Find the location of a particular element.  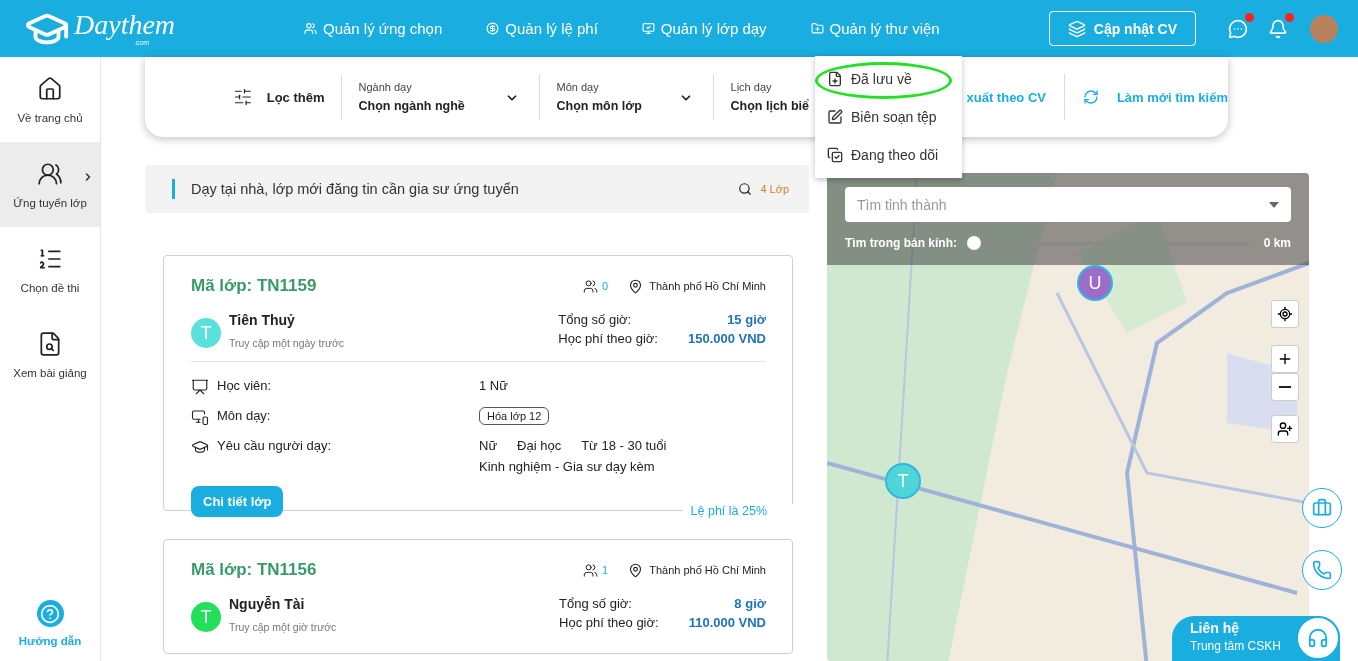

class-count: 4 Lớp is located at coordinates (774, 189).